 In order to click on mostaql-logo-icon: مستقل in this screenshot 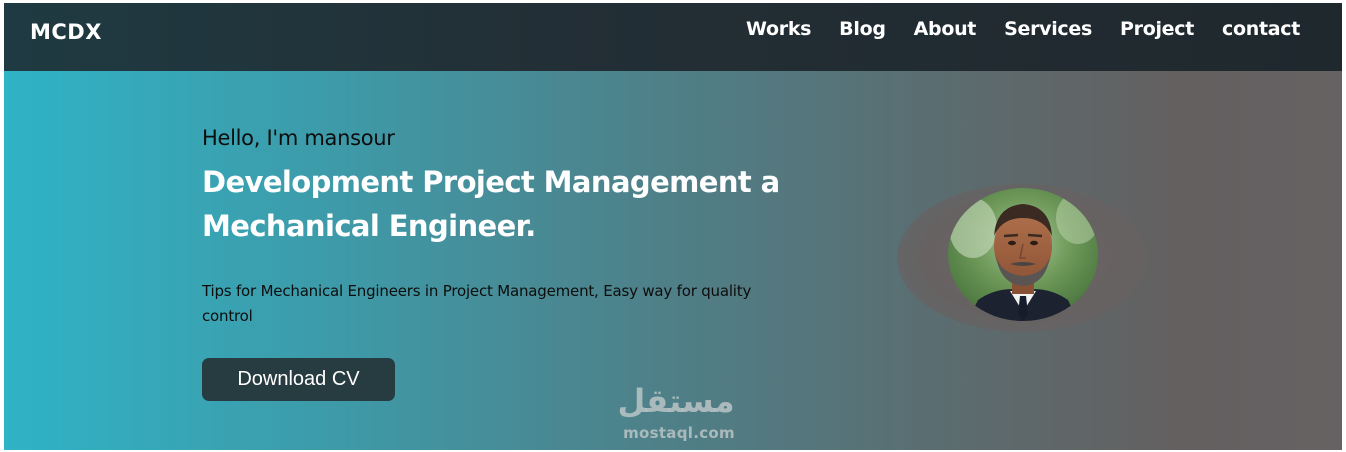, I will do `click(675, 401)`.